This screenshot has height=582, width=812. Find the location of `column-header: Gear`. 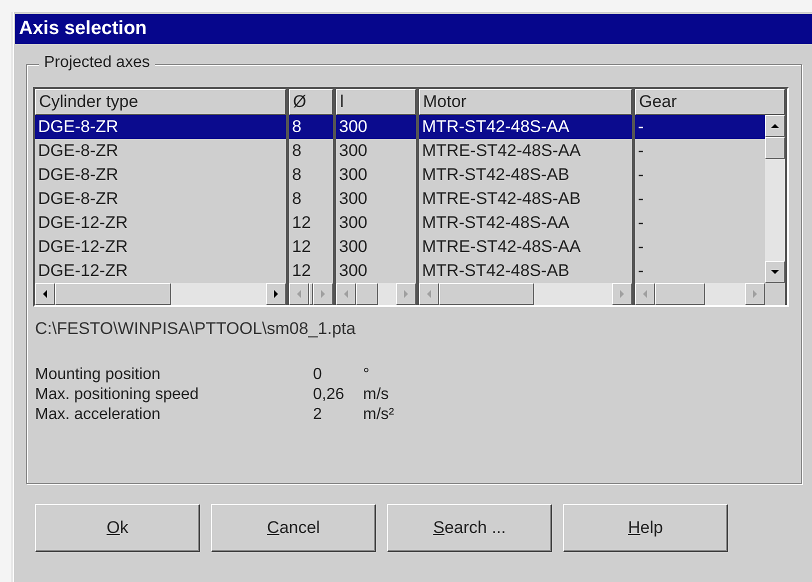

column-header: Gear is located at coordinates (710, 102).